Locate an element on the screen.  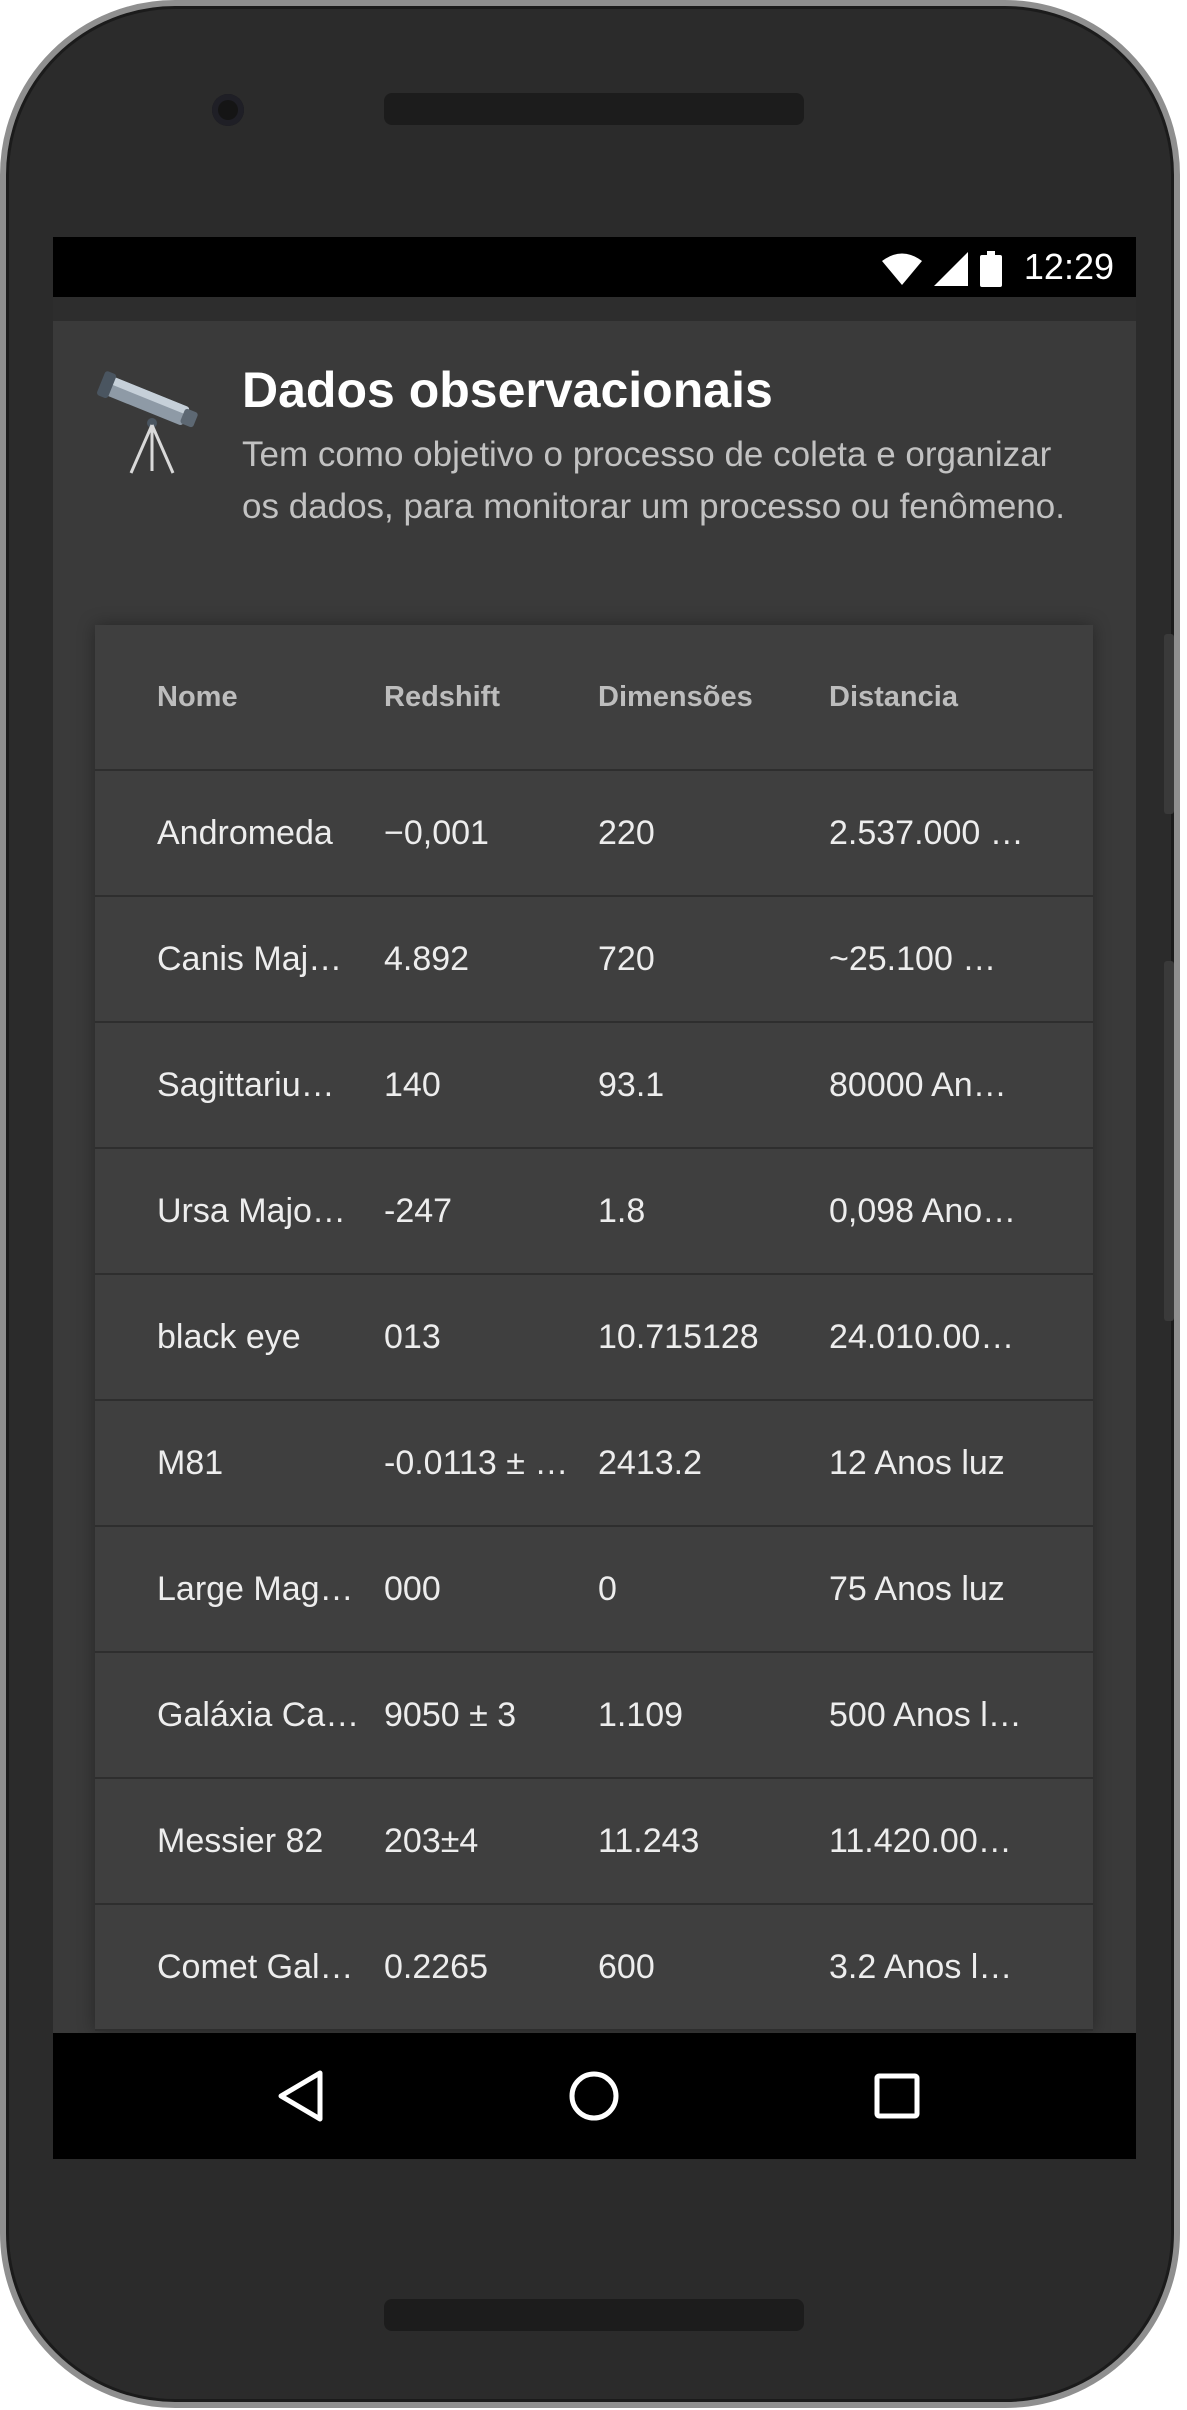
power-button is located at coordinates (1169, 1141).